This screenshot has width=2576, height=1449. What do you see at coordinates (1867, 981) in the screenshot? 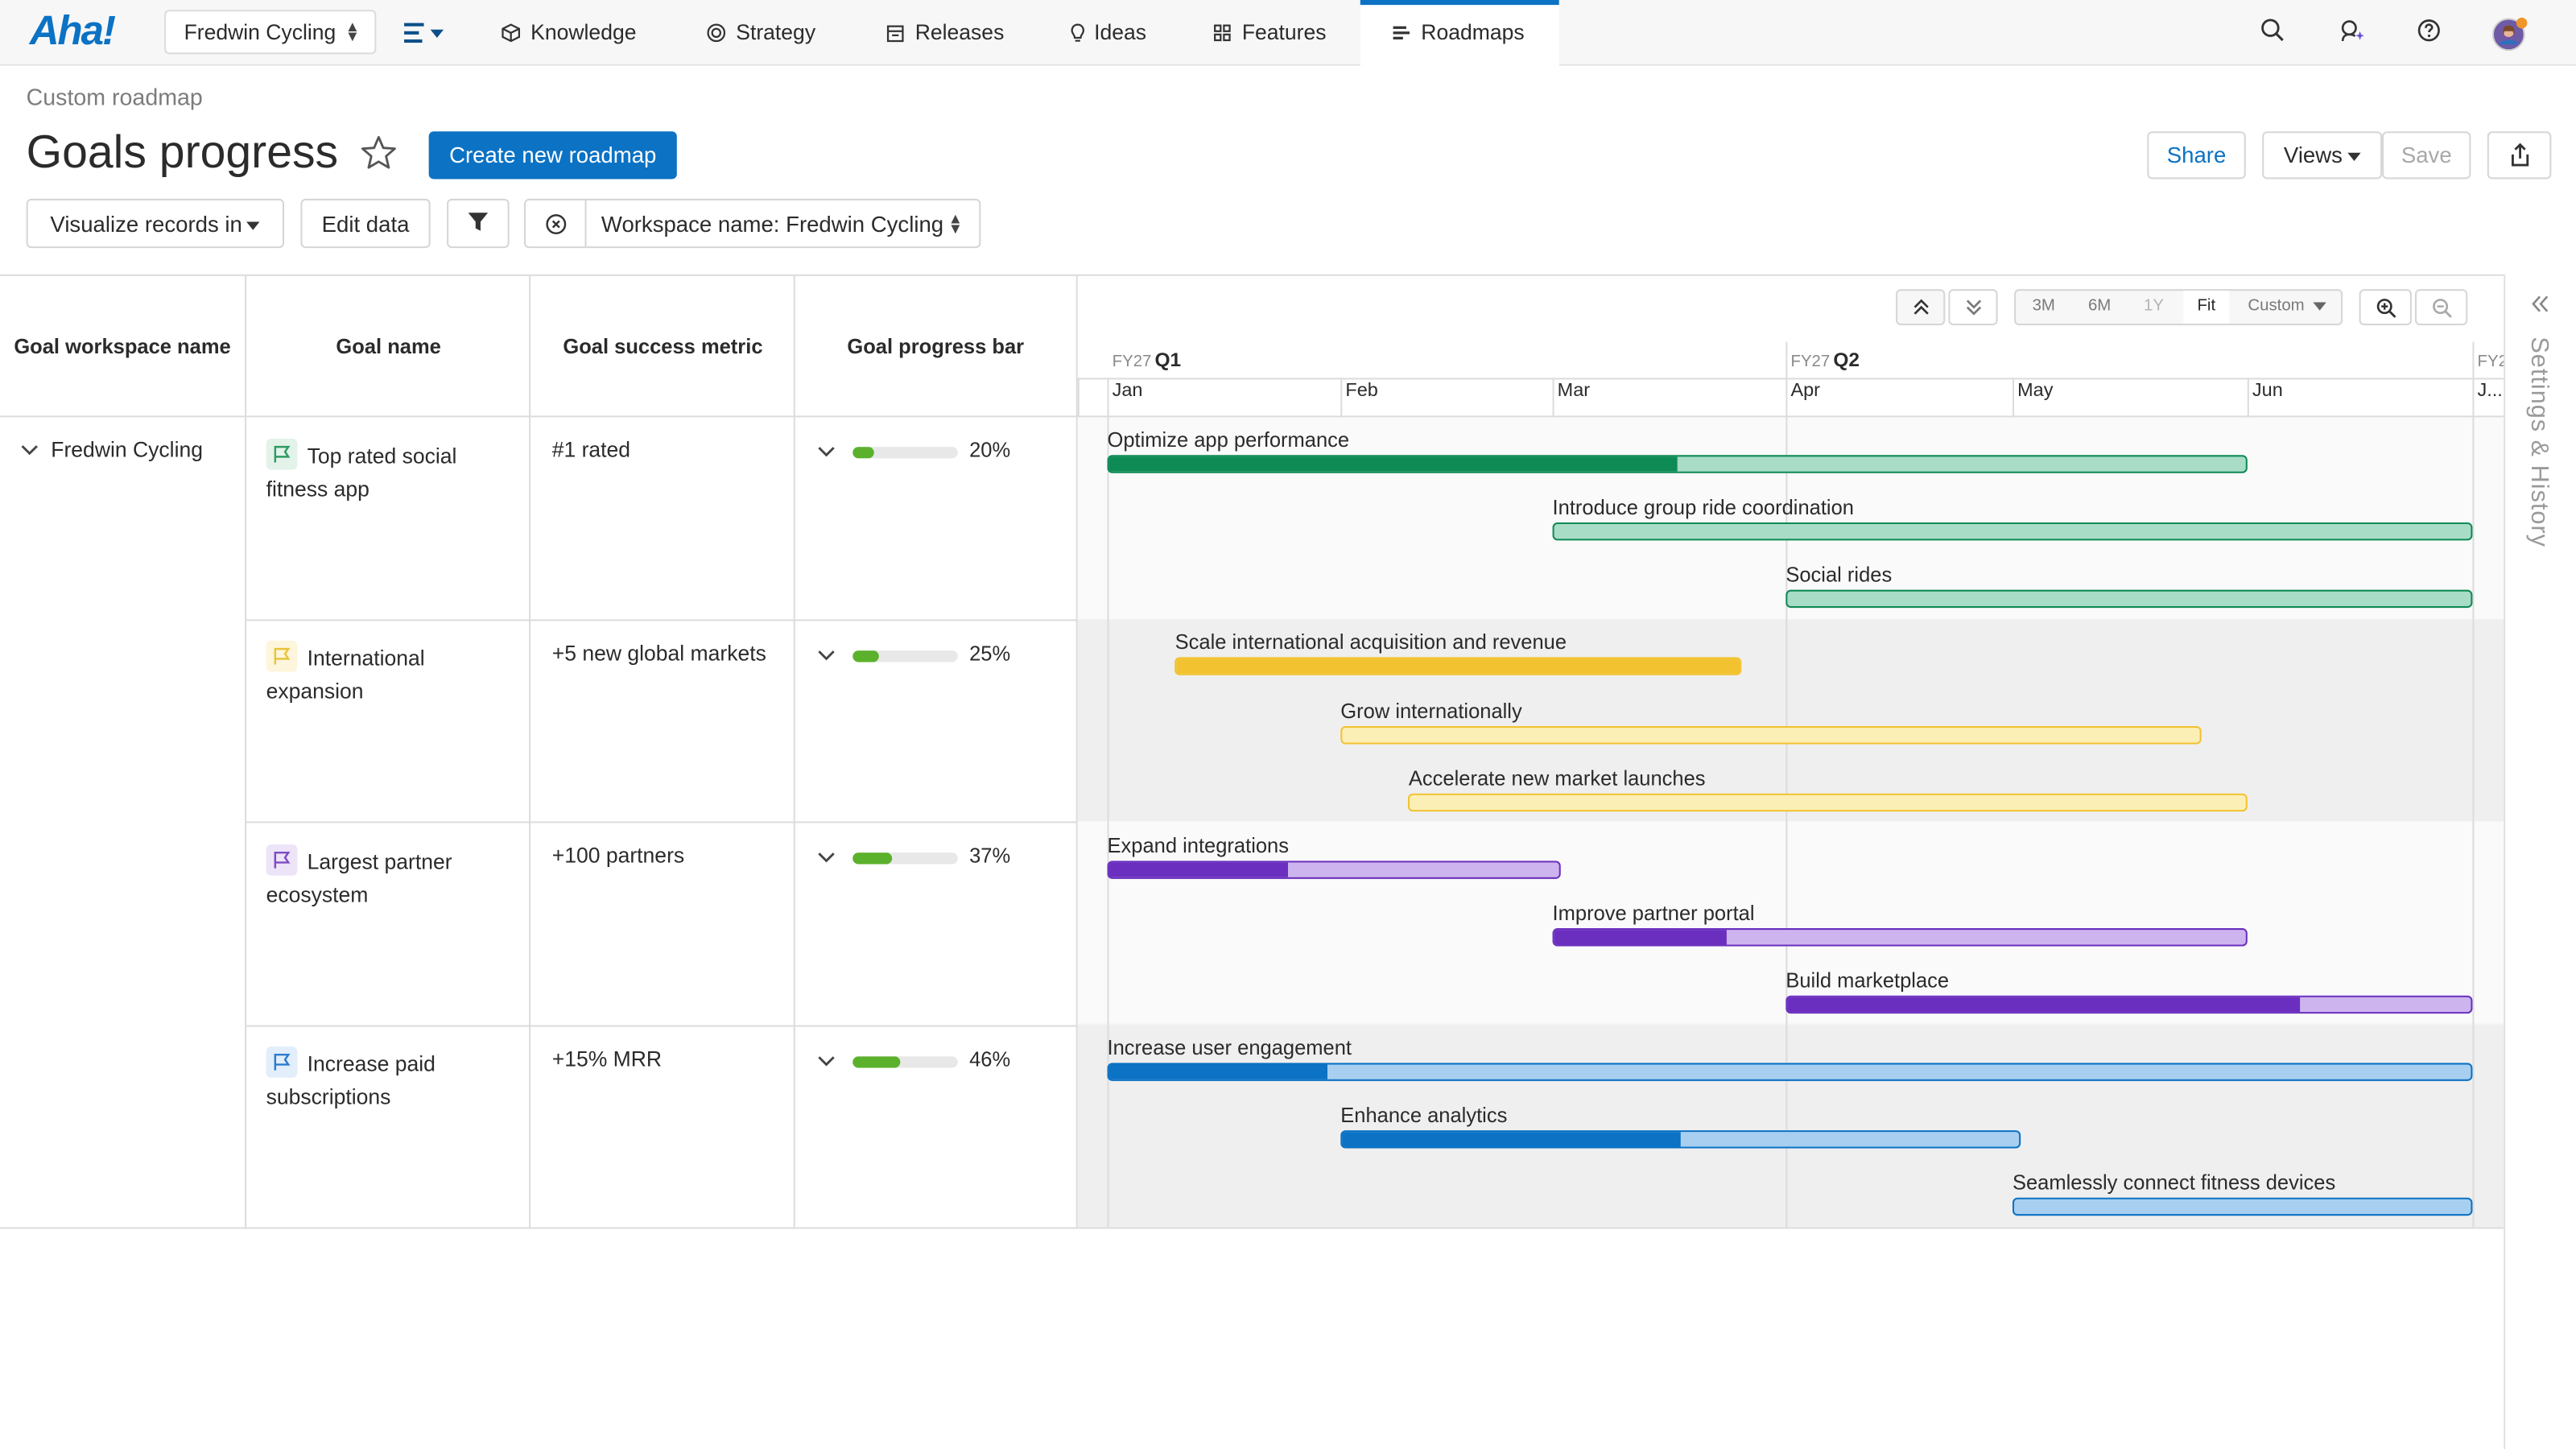
I see `timeline-bar-label: Build marketplace` at bounding box center [1867, 981].